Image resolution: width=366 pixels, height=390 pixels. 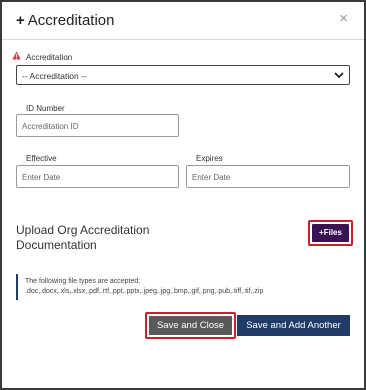 I want to click on accreditation-select: -- Accreditation --, so click(x=183, y=75).